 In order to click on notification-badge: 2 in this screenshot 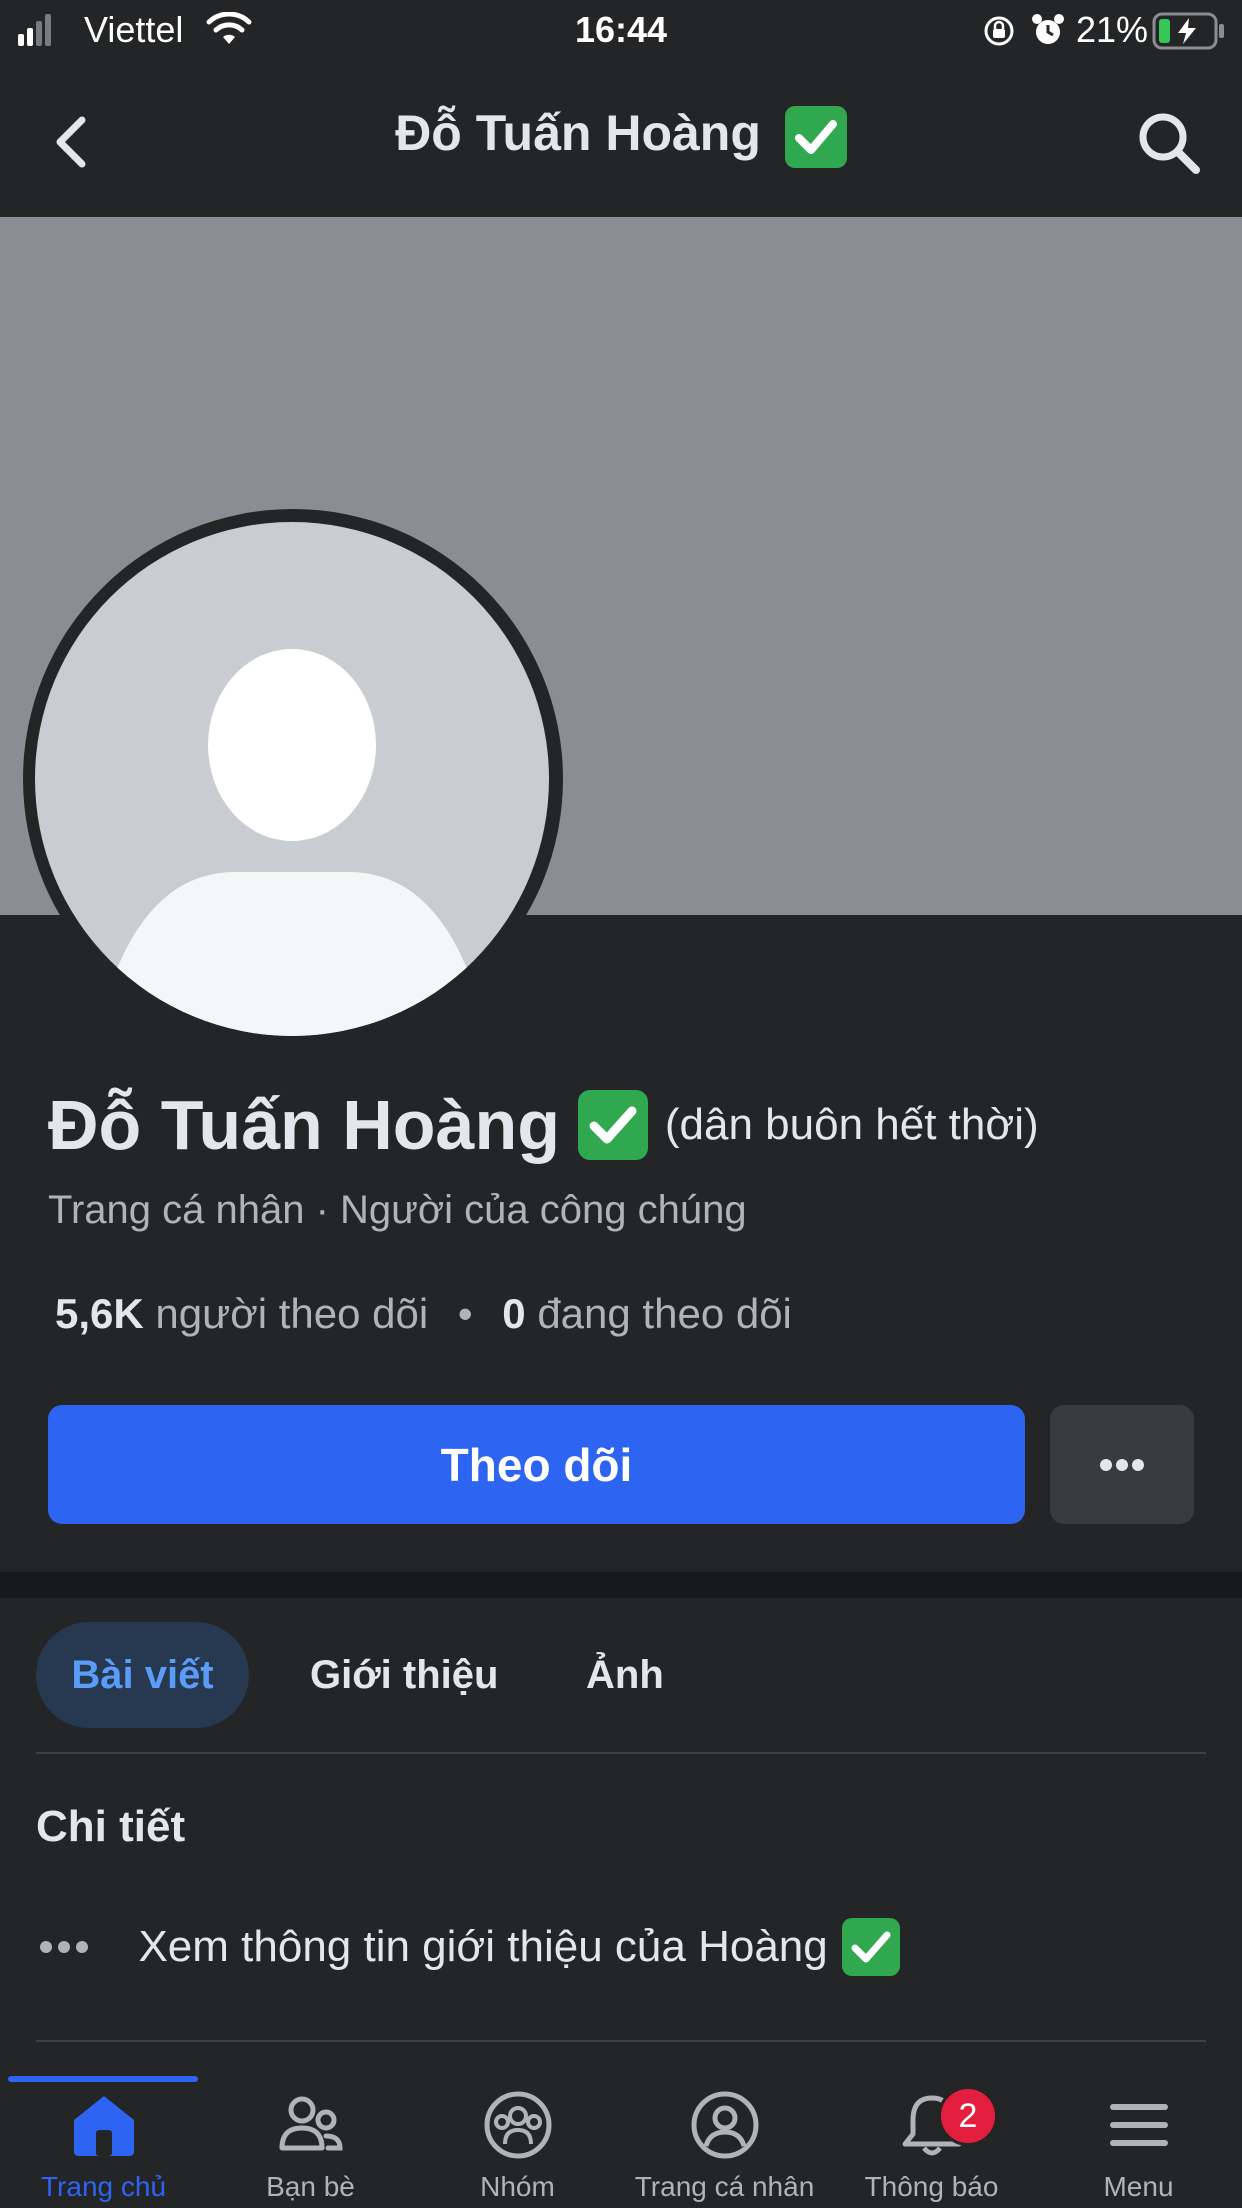, I will do `click(968, 2116)`.